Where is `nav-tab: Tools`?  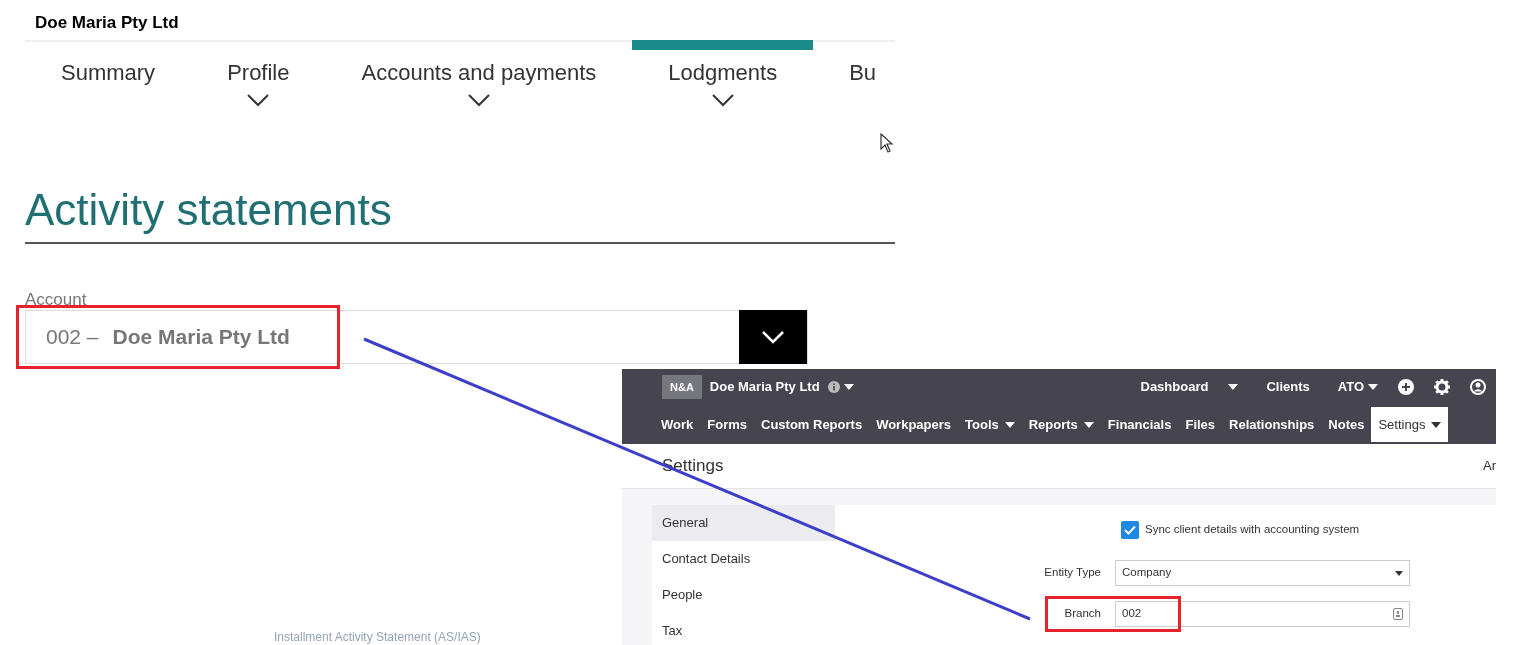 nav-tab: Tools is located at coordinates (990, 424).